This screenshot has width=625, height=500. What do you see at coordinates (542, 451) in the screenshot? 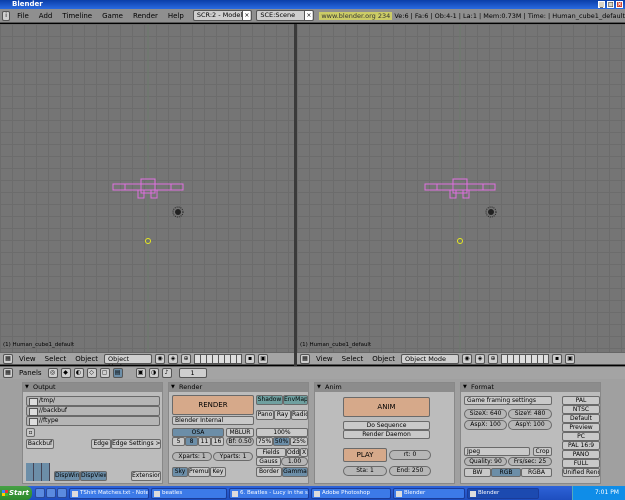
I see `crop-toggle: Crop` at bounding box center [542, 451].